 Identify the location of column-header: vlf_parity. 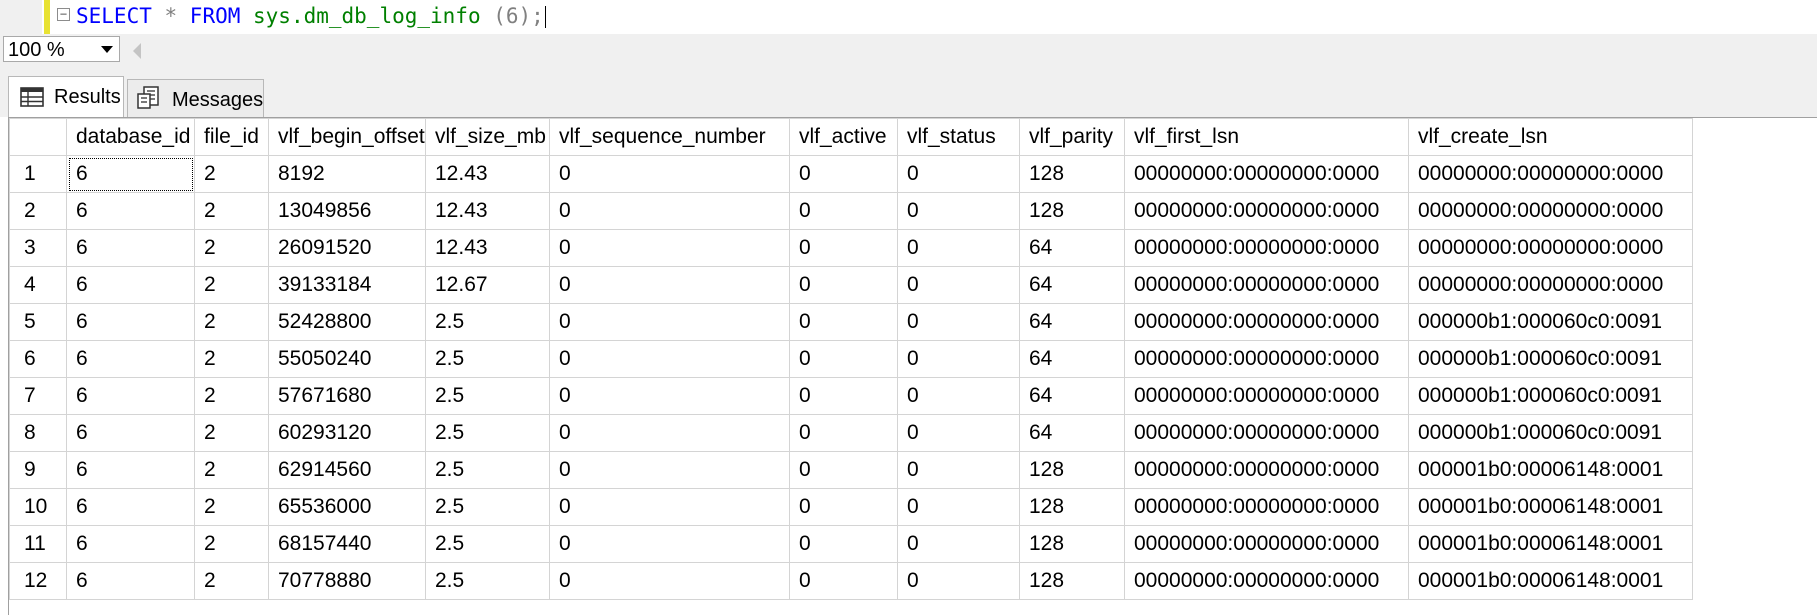
(1072, 137).